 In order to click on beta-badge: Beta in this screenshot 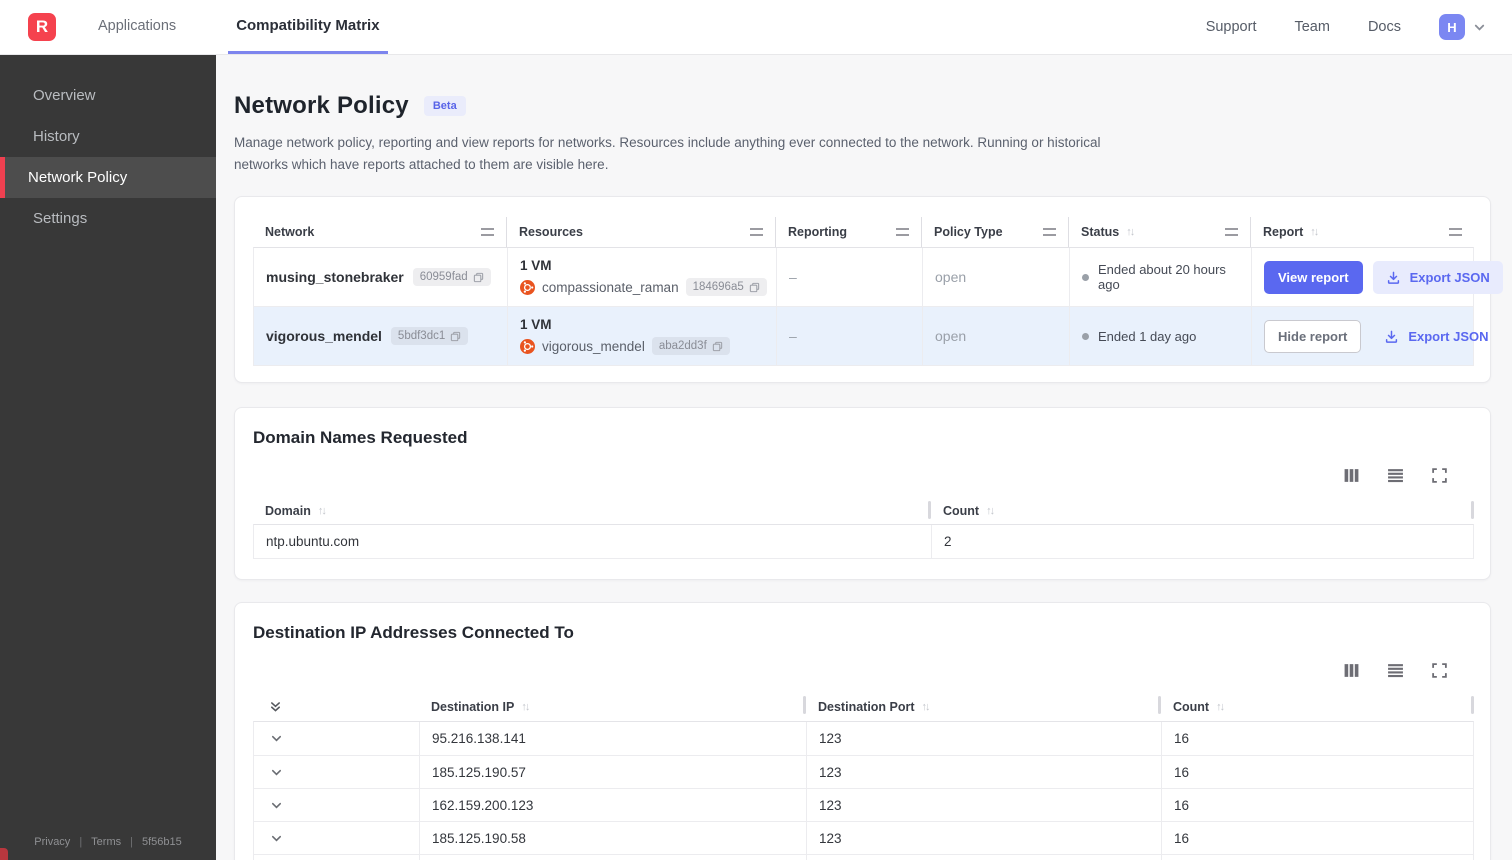, I will do `click(444, 106)`.